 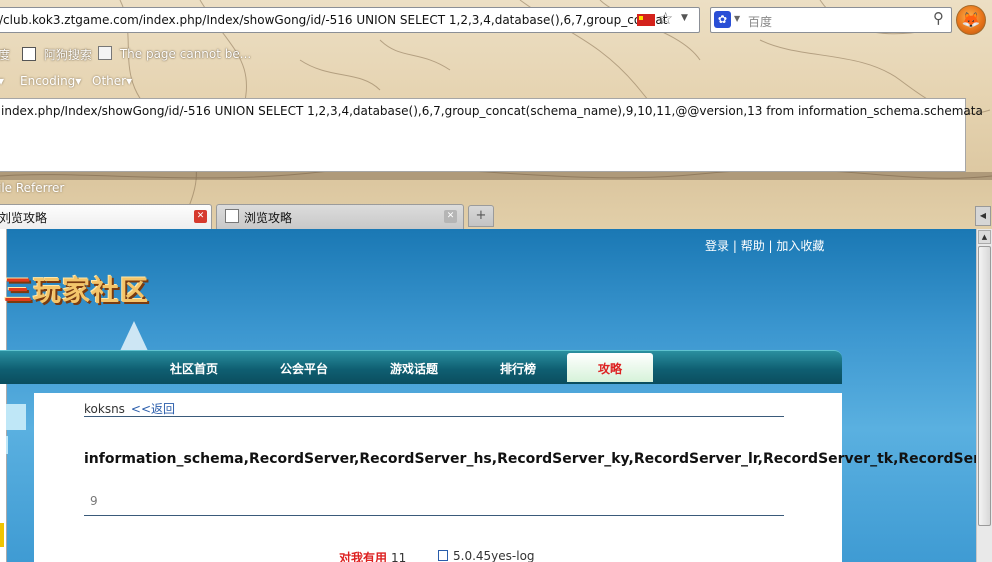 I want to click on side-marker, so click(x=2, y=535).